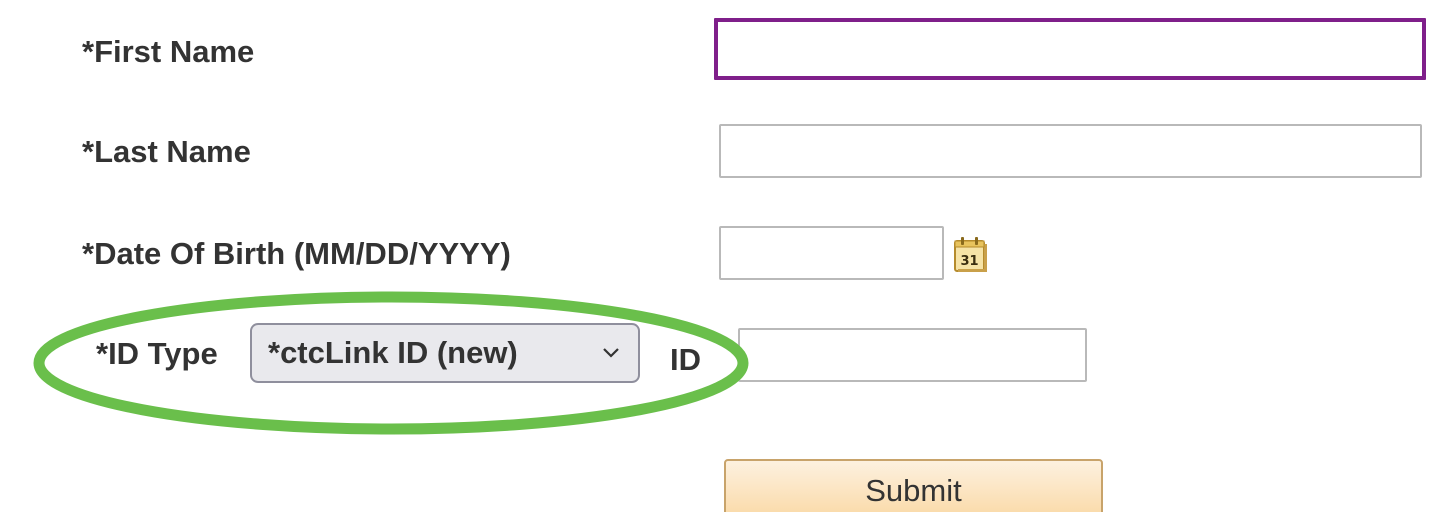 This screenshot has width=1442, height=512. I want to click on id-label: ID, so click(685, 359).